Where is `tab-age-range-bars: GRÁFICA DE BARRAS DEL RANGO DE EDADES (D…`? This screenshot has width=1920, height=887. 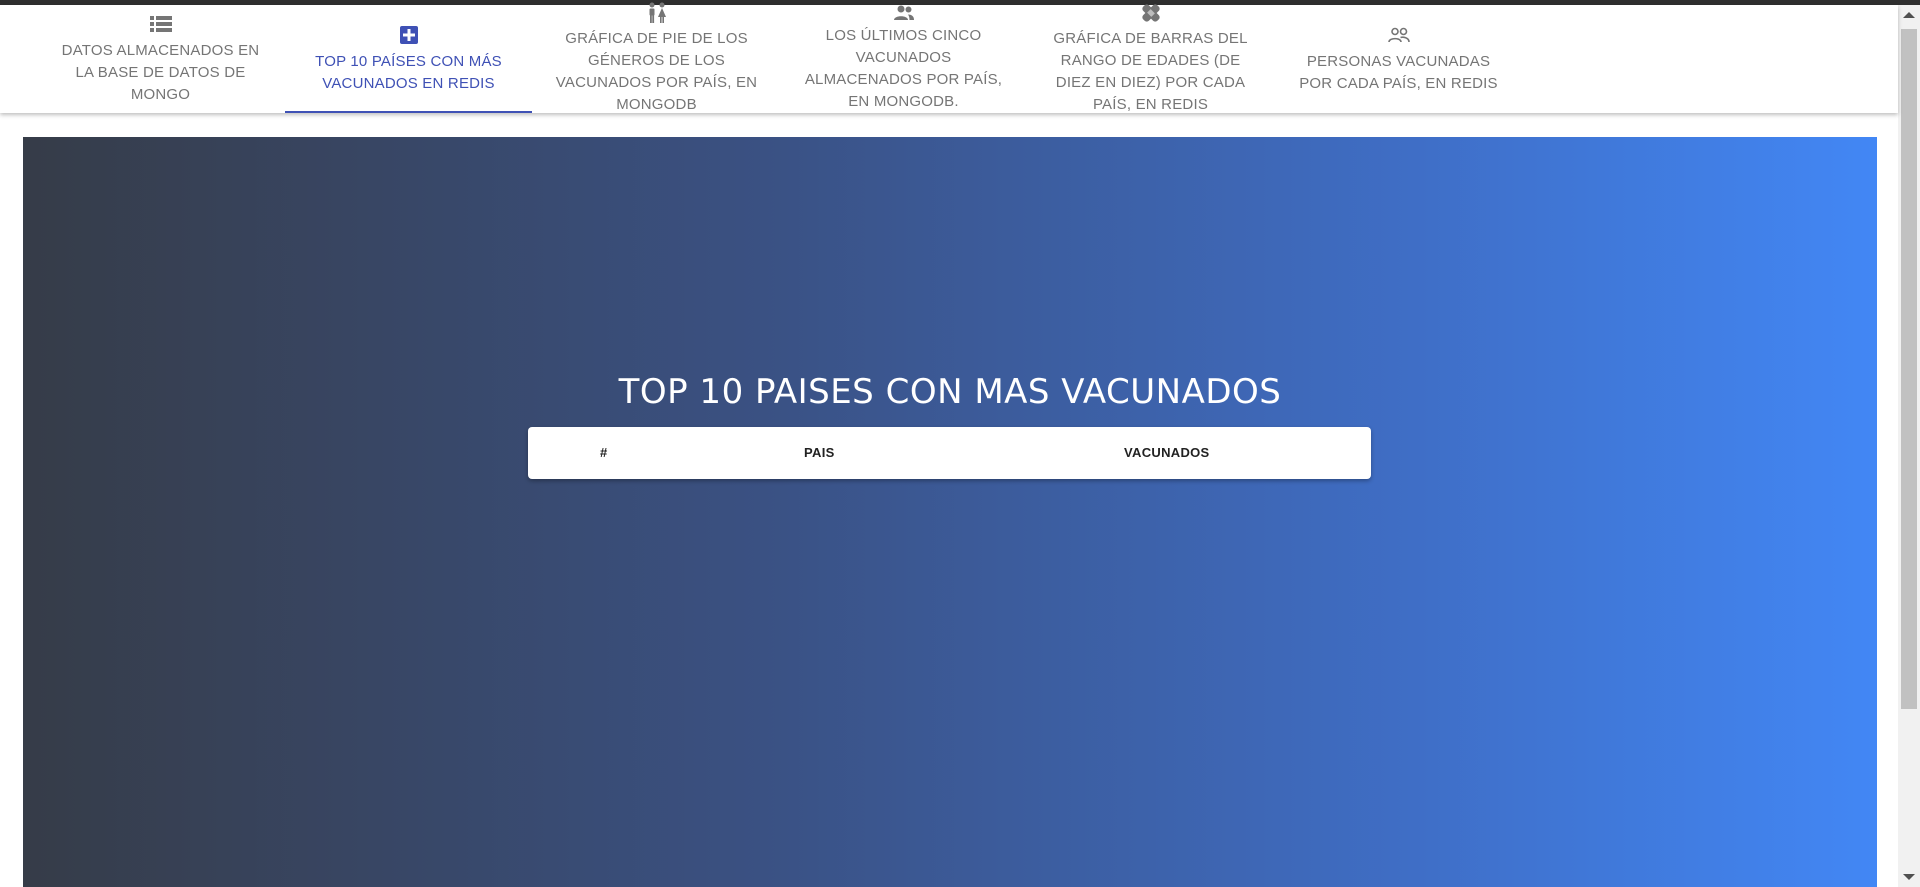
tab-age-range-bars: GRÁFICA DE BARRAS DEL RANGO DE EDADES (D… is located at coordinates (1150, 57).